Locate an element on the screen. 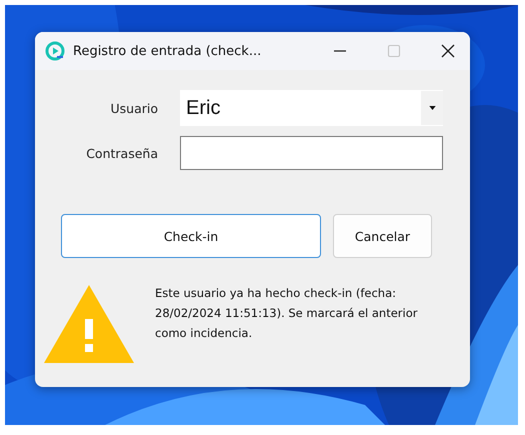 Image resolution: width=525 pixels, height=435 pixels. warning-message: Este usuario ya ha hecho check-in (fecha: 28/02/2024 11:51:13). Se marcará el anterior como incidencia. is located at coordinates (286, 313).